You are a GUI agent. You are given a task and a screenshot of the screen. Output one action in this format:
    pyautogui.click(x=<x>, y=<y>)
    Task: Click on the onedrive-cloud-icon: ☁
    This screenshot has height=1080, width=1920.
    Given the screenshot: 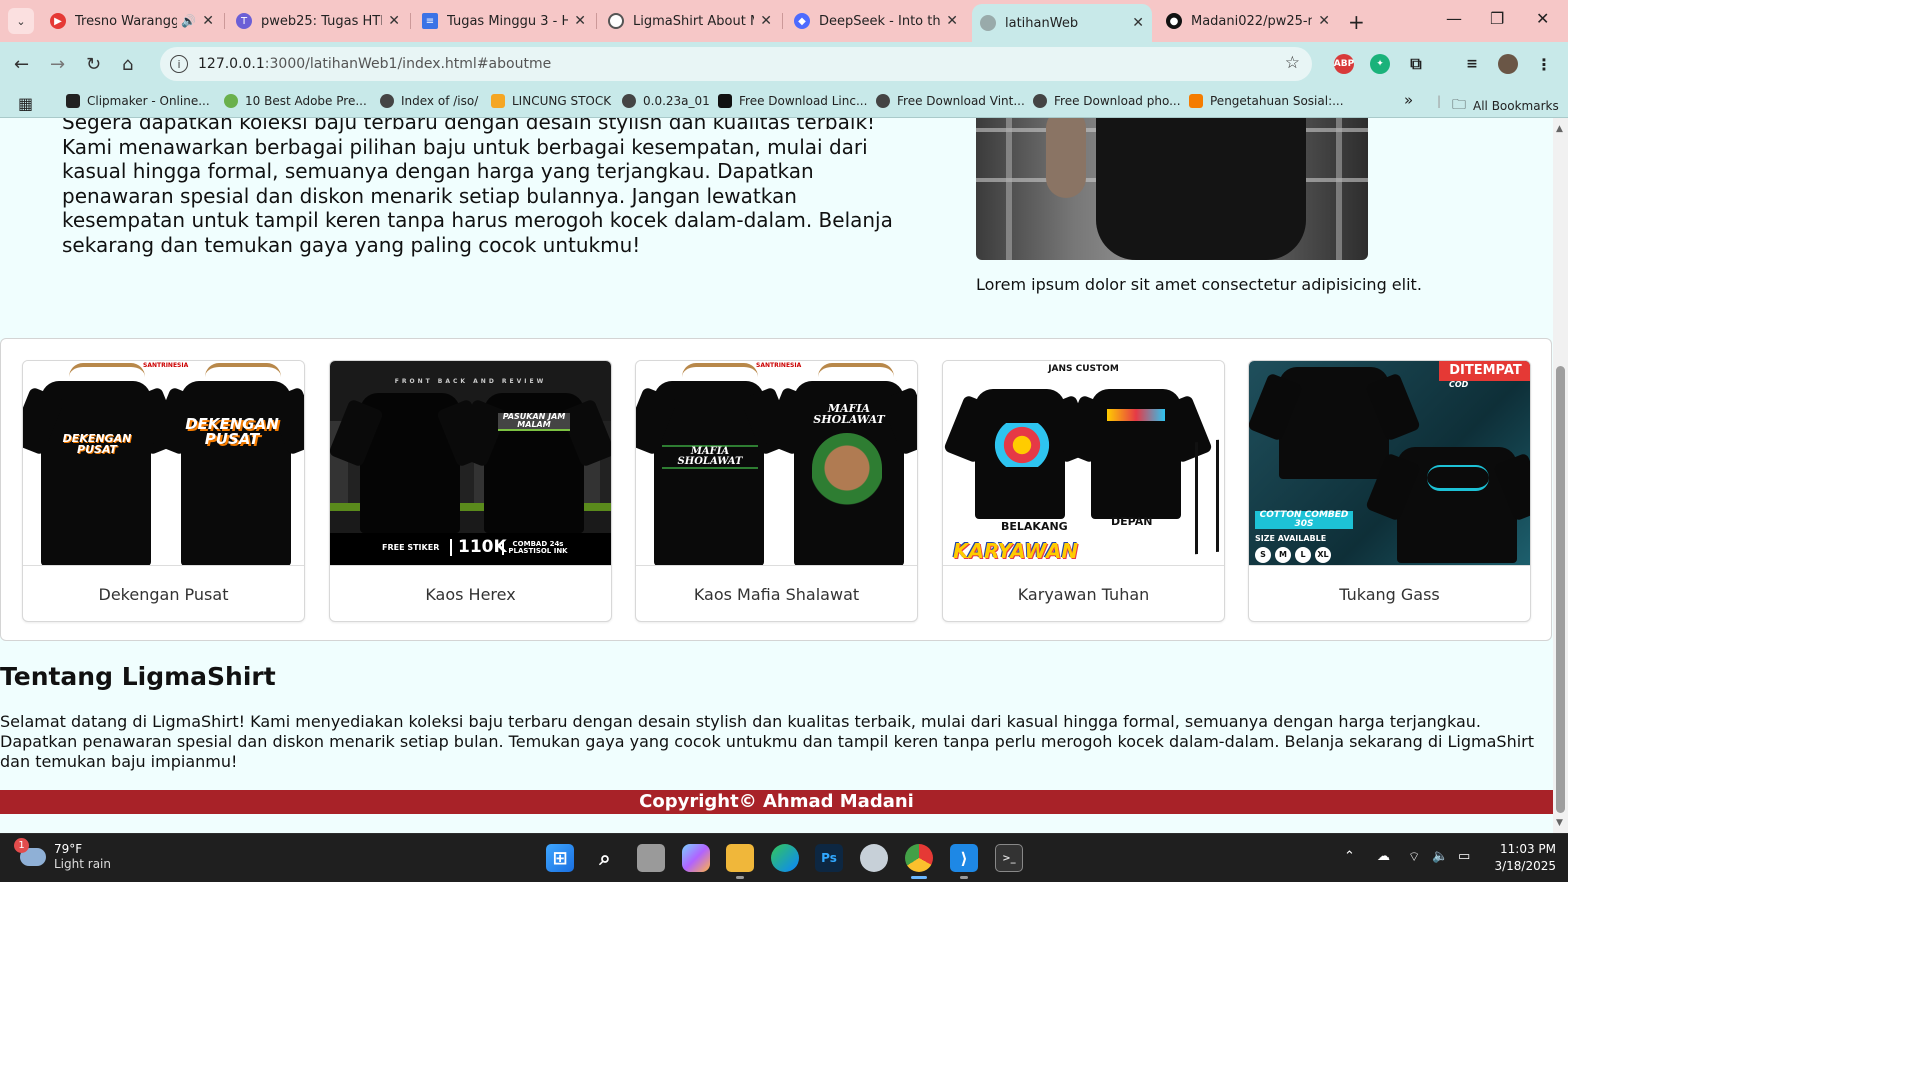 What is the action you would take?
    pyautogui.click(x=1383, y=856)
    